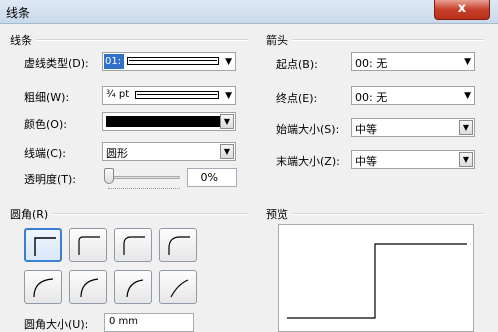 This screenshot has width=498, height=332. I want to click on cap-label: 线端(C):, so click(45, 153).